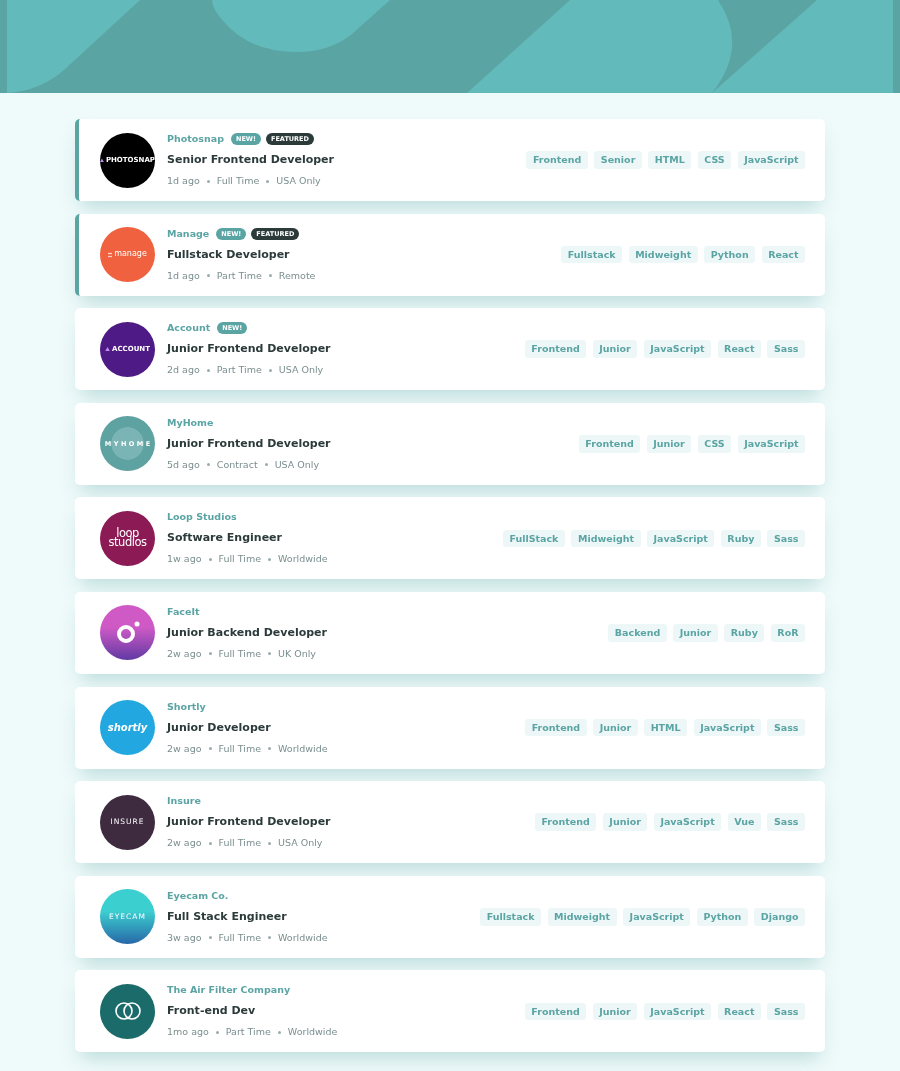 The height and width of the screenshot is (1071, 900). What do you see at coordinates (195, 139) in the screenshot?
I see `company-name: Photosnap` at bounding box center [195, 139].